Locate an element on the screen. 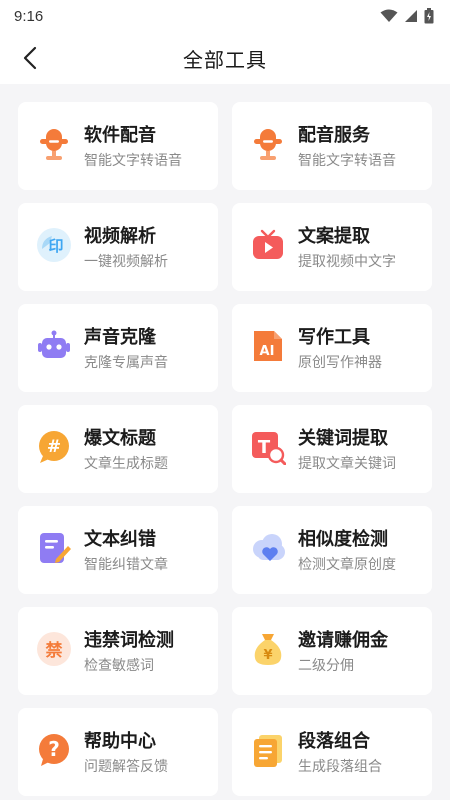 The width and height of the screenshot is (450, 800). help-question-icon: ? is located at coordinates (54, 750).